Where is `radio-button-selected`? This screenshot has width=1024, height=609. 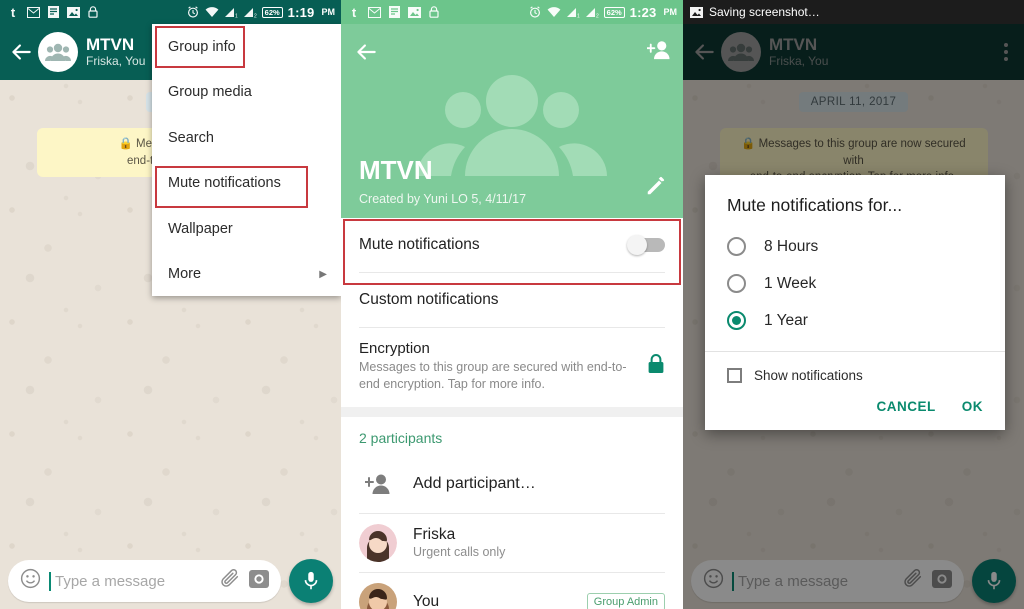
radio-button-selected is located at coordinates (736, 320).